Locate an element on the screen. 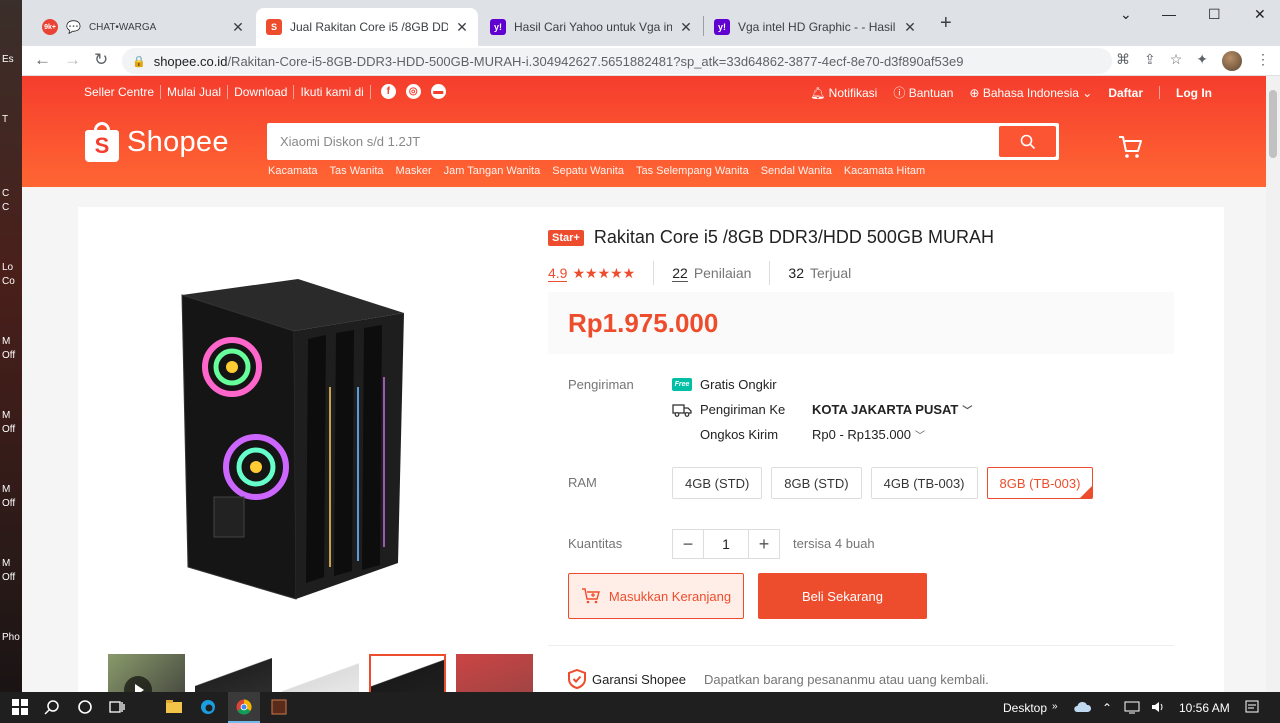  tab-title: Hasil Cari Yahoo untuk Vga intel H is located at coordinates (593, 27).